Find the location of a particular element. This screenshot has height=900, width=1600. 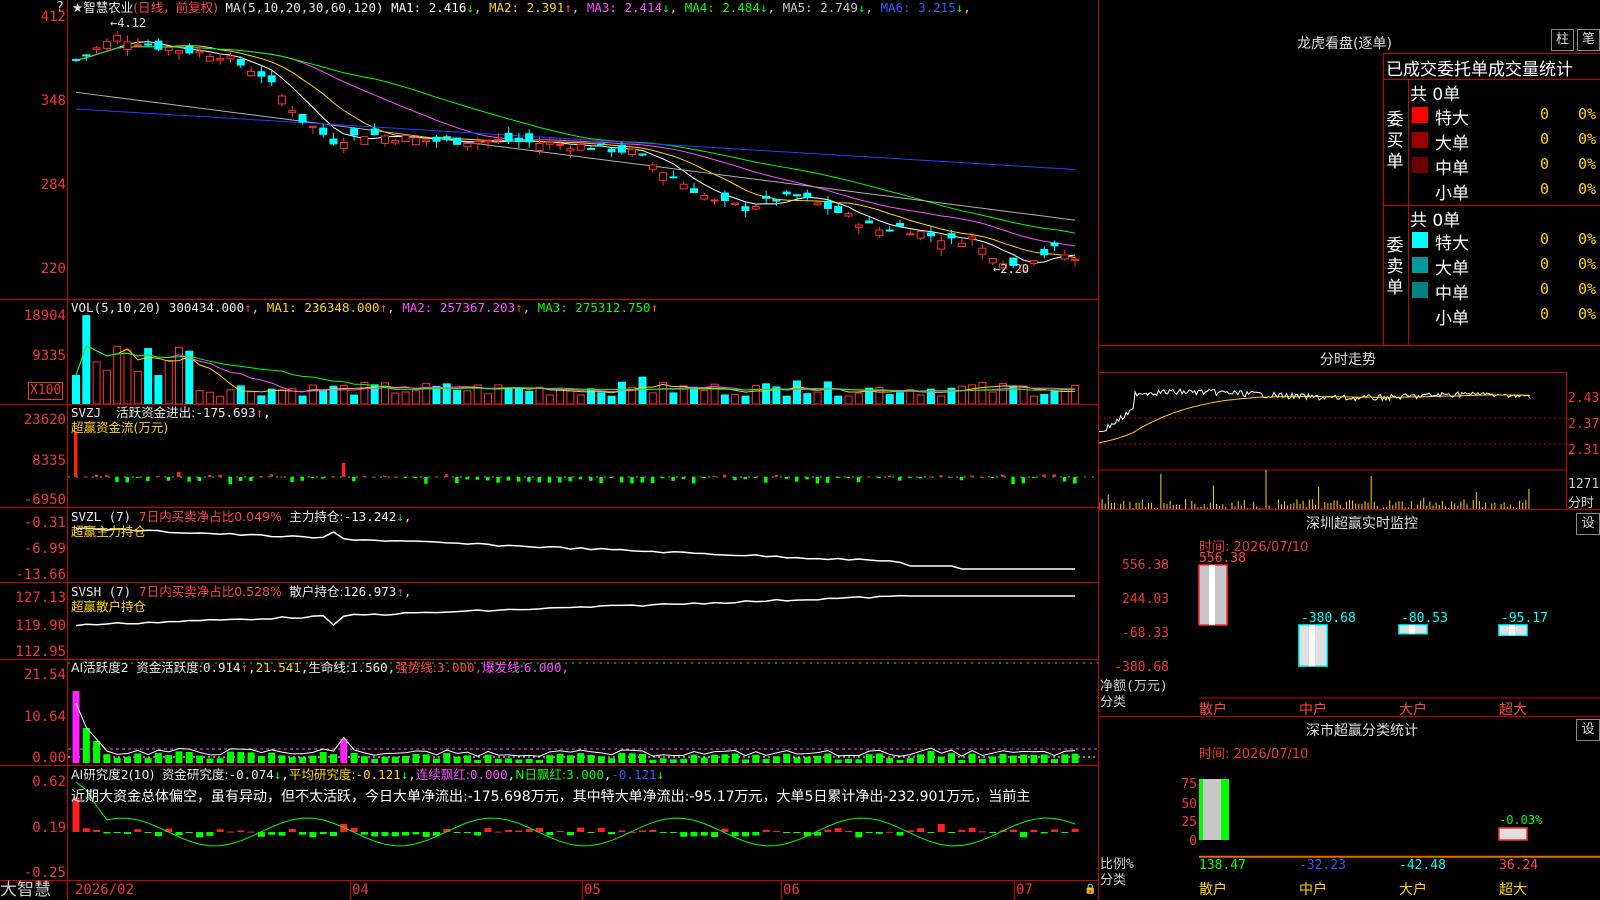

avg-label: 平均研究度: is located at coordinates (322, 774).